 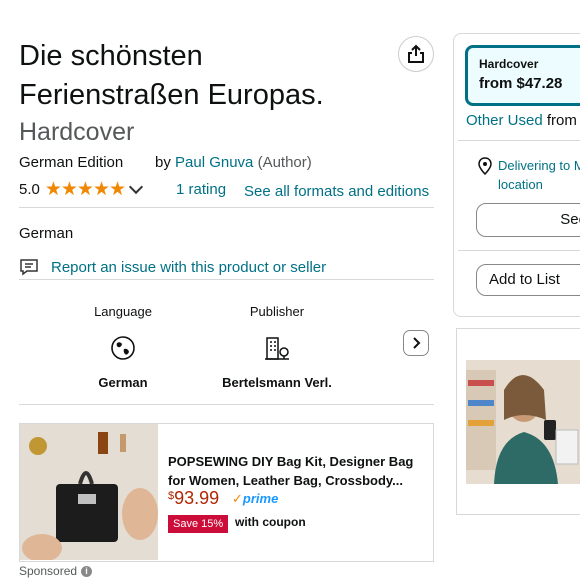 I want to click on ad-price: $ 93.99, so click(x=193, y=498).